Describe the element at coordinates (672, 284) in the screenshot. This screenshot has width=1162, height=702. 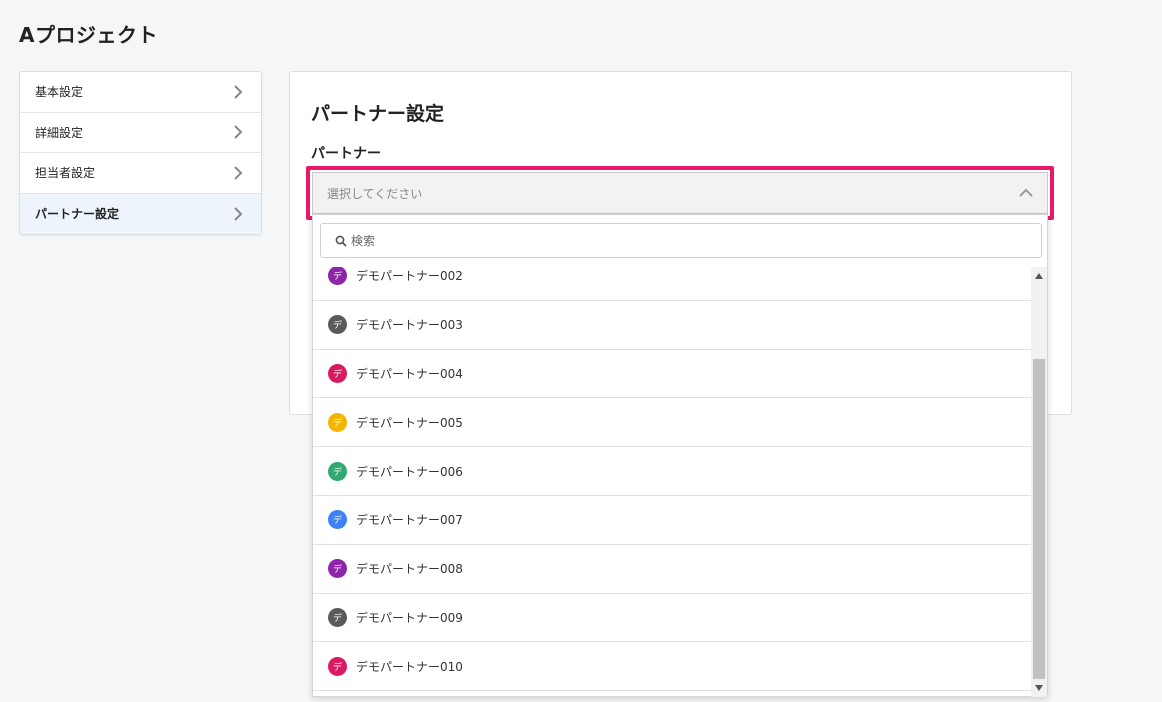
I see `list-item: デデモパートナー002` at that location.